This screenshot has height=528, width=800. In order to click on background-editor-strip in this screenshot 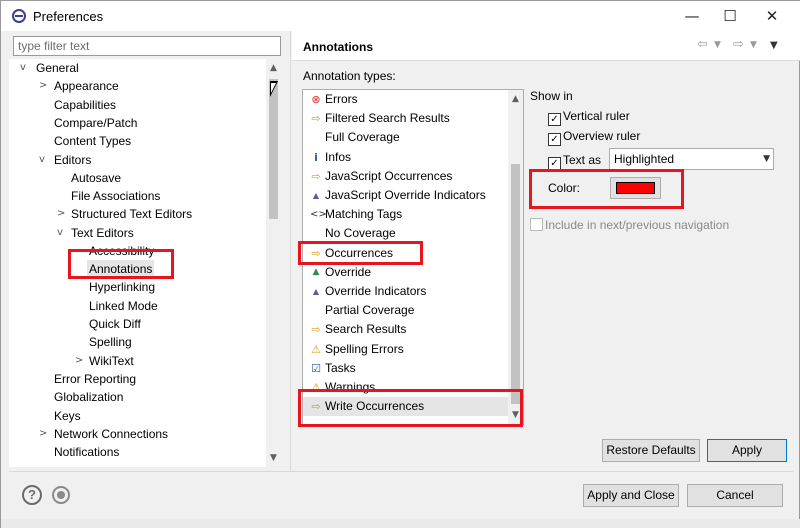, I will do `click(400, 523)`.